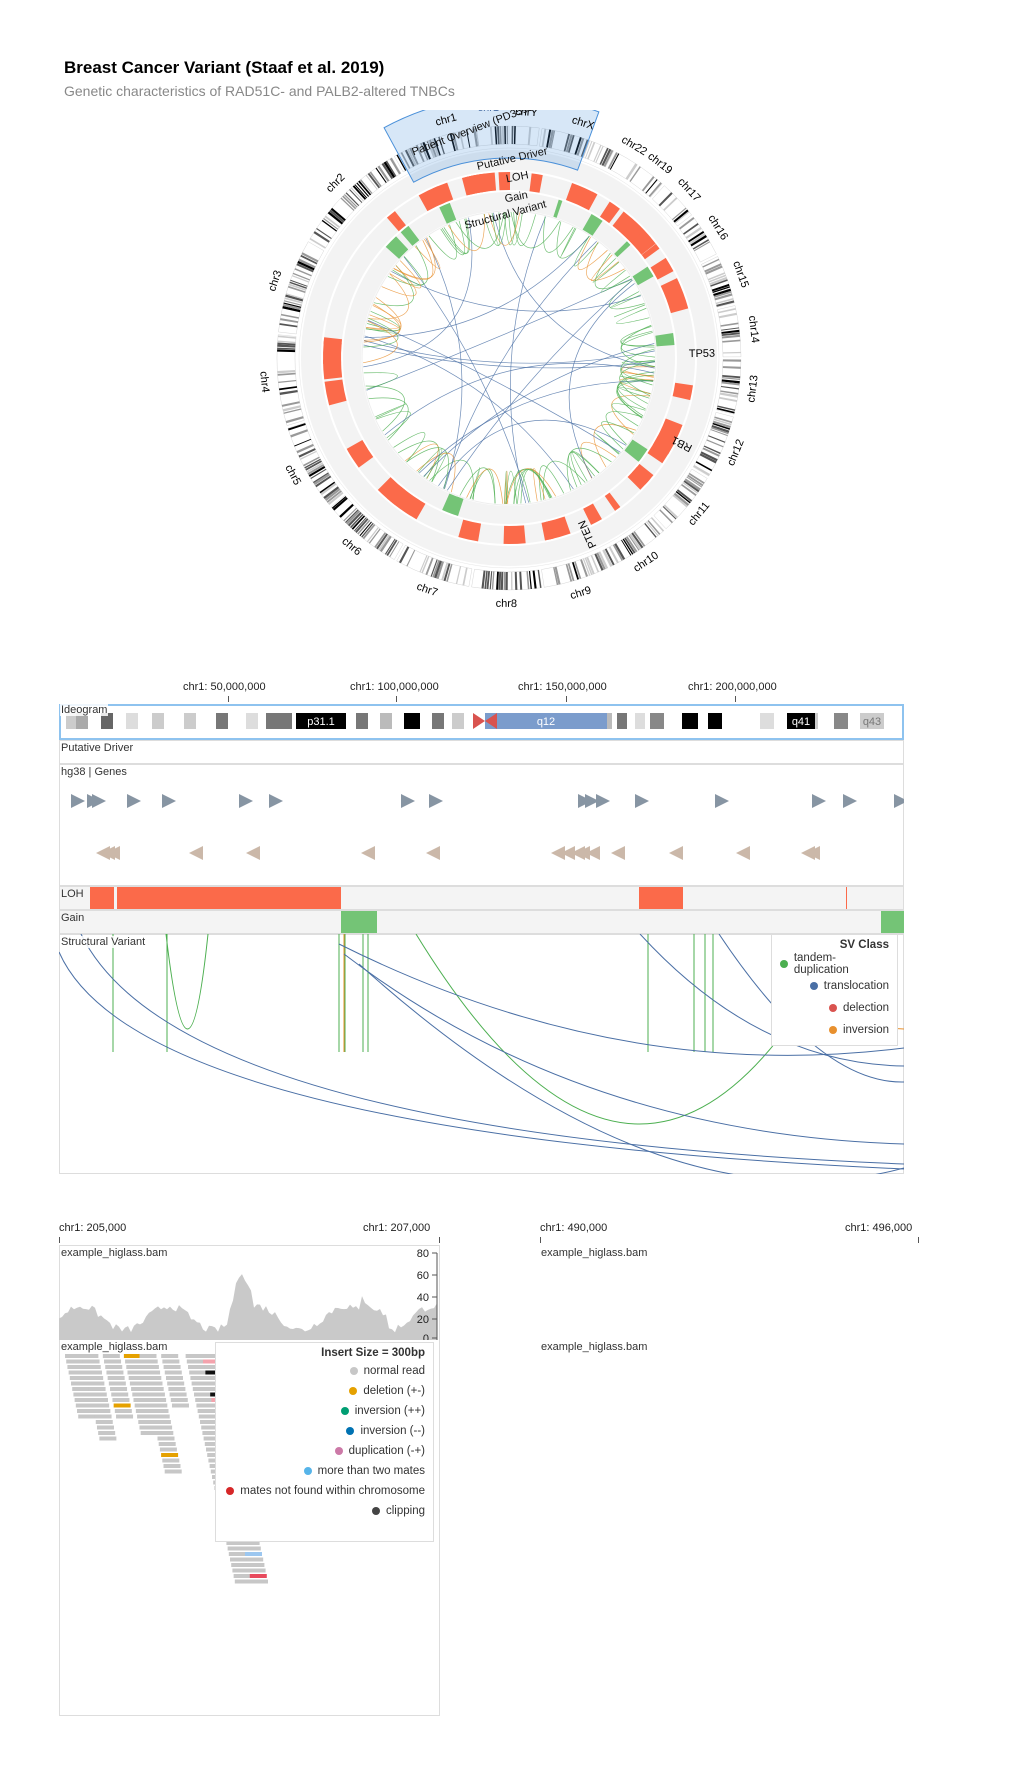 The width and height of the screenshot is (1021, 1767). Describe the element at coordinates (562, 687) in the screenshot. I see `linear-axis-tick-label: chr1: 150,000,000` at that location.